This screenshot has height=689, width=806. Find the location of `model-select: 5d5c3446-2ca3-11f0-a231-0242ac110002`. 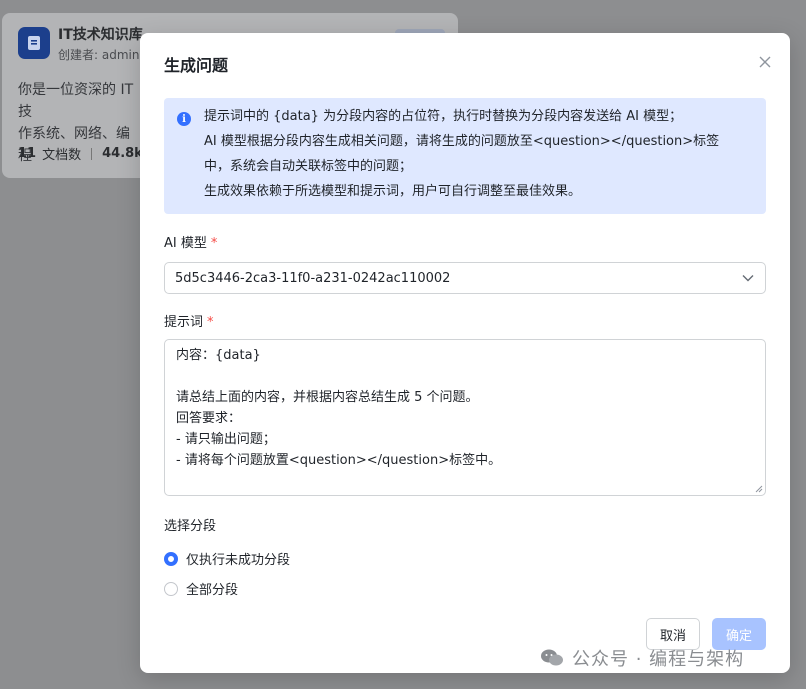

model-select: 5d5c3446-2ca3-11f0-a231-0242ac110002 is located at coordinates (465, 278).